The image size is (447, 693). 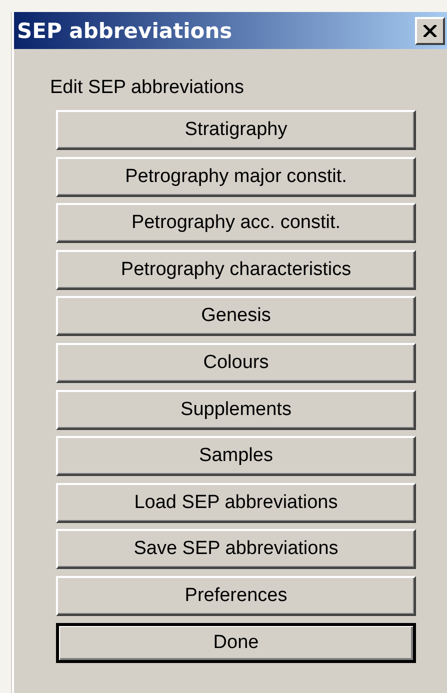 I want to click on close-icon, so click(x=430, y=30).